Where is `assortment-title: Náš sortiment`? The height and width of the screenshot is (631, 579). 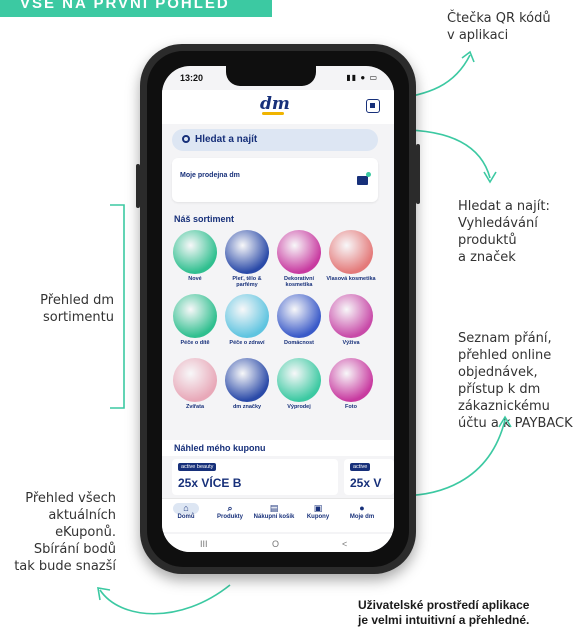 assortment-title: Náš sortiment is located at coordinates (204, 219).